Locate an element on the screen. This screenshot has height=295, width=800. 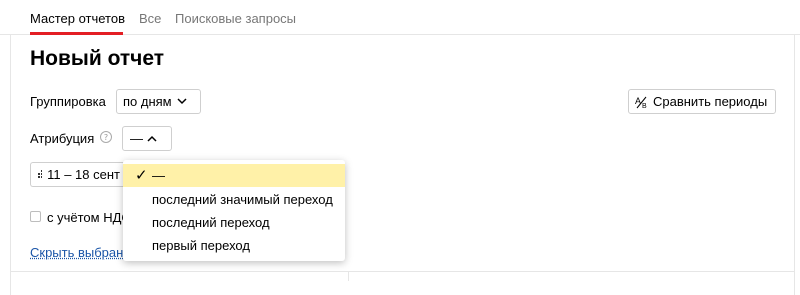
compare-periods-button: A B Сравнить периоды is located at coordinates (702, 101).